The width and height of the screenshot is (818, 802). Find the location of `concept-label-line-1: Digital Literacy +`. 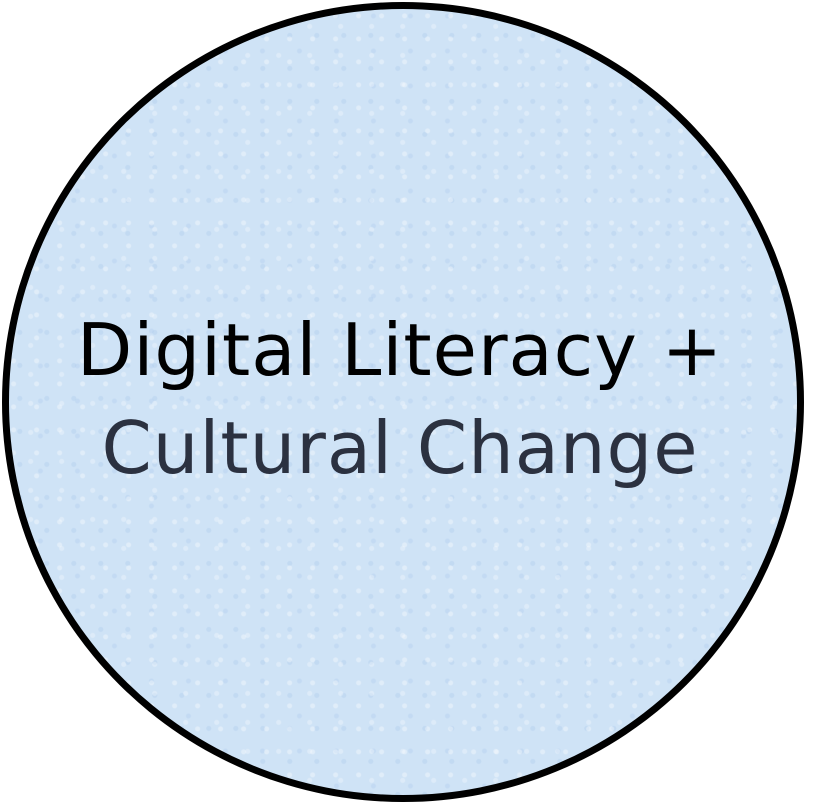

concept-label-line-1: Digital Literacy + is located at coordinates (400, 350).